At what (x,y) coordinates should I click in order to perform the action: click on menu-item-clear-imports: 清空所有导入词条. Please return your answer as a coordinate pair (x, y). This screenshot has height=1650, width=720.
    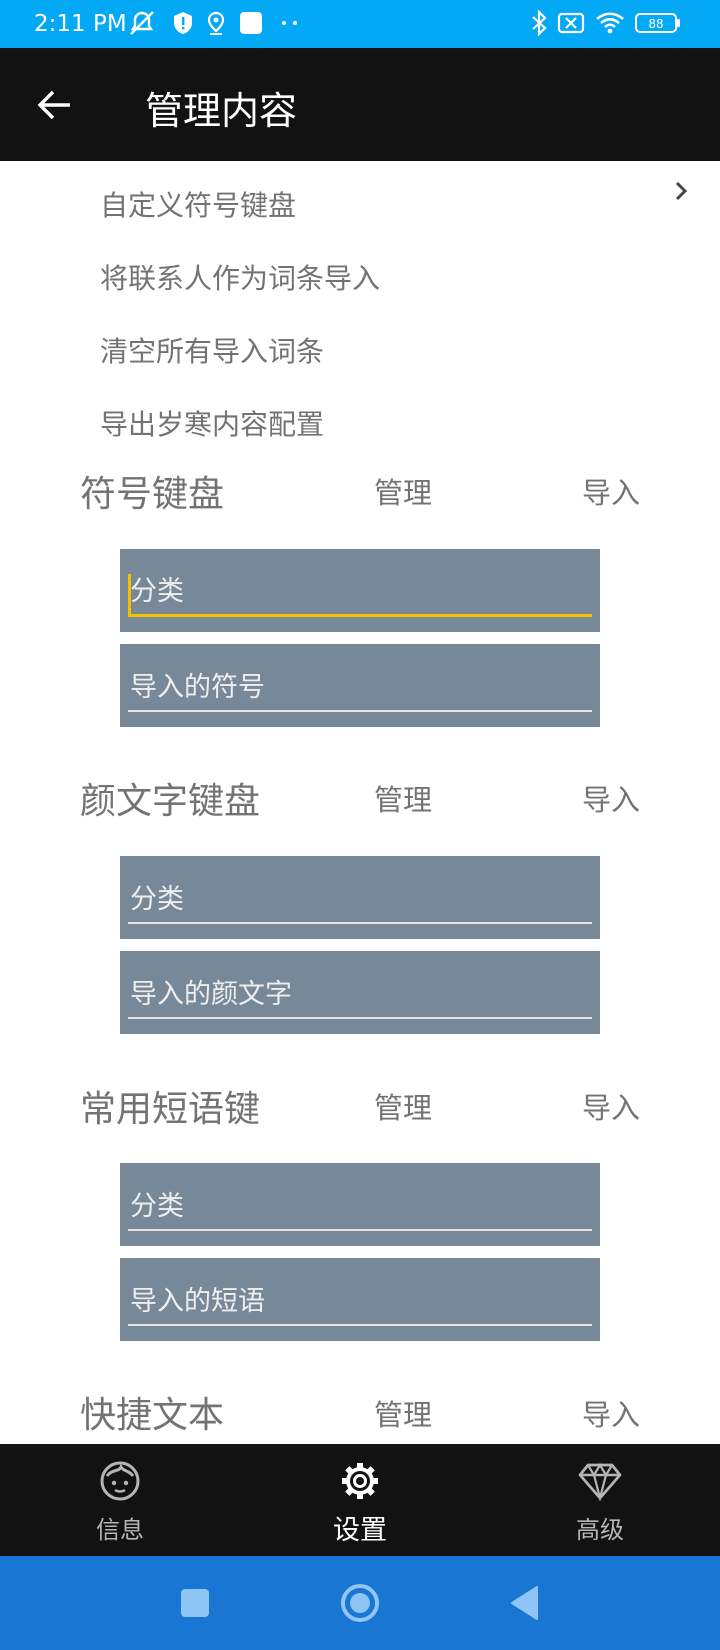
    Looking at the image, I should click on (212, 350).